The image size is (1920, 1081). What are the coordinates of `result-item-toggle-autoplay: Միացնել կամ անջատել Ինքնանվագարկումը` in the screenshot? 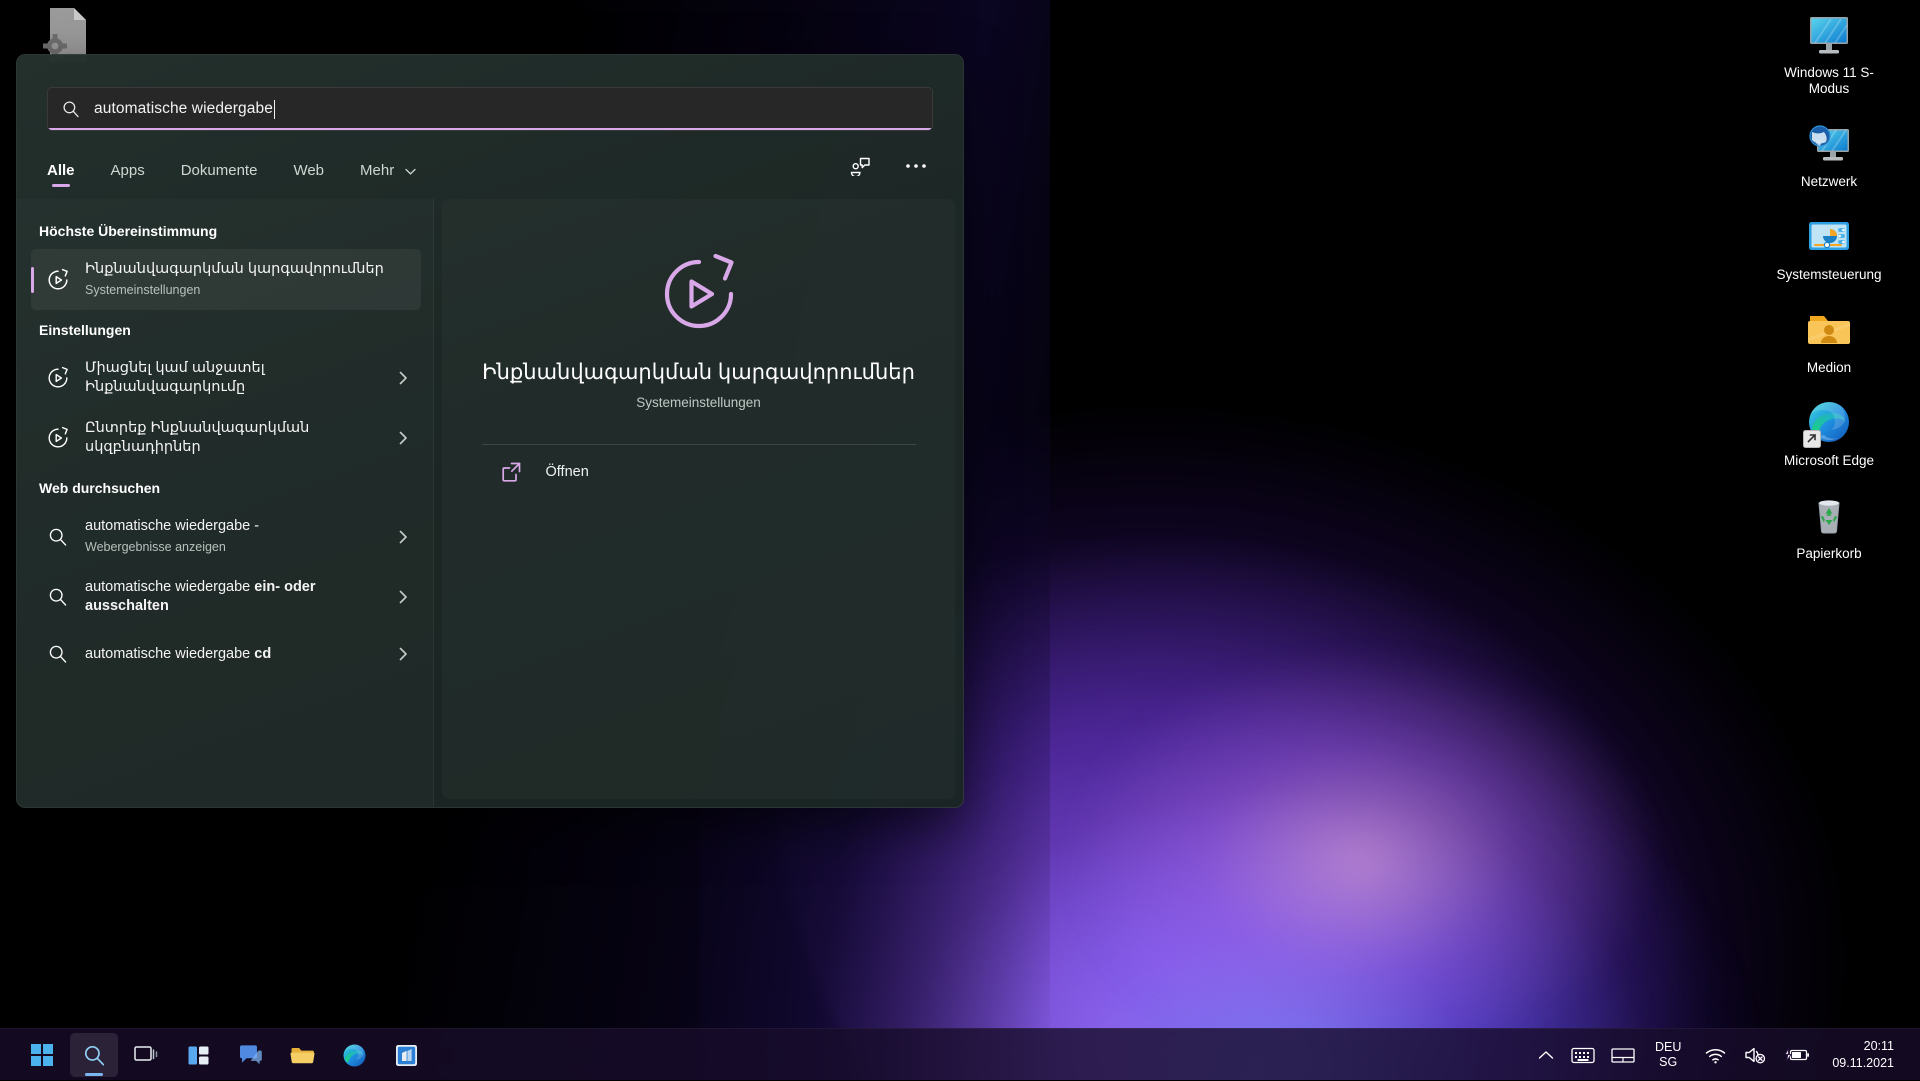 It's located at (226, 378).